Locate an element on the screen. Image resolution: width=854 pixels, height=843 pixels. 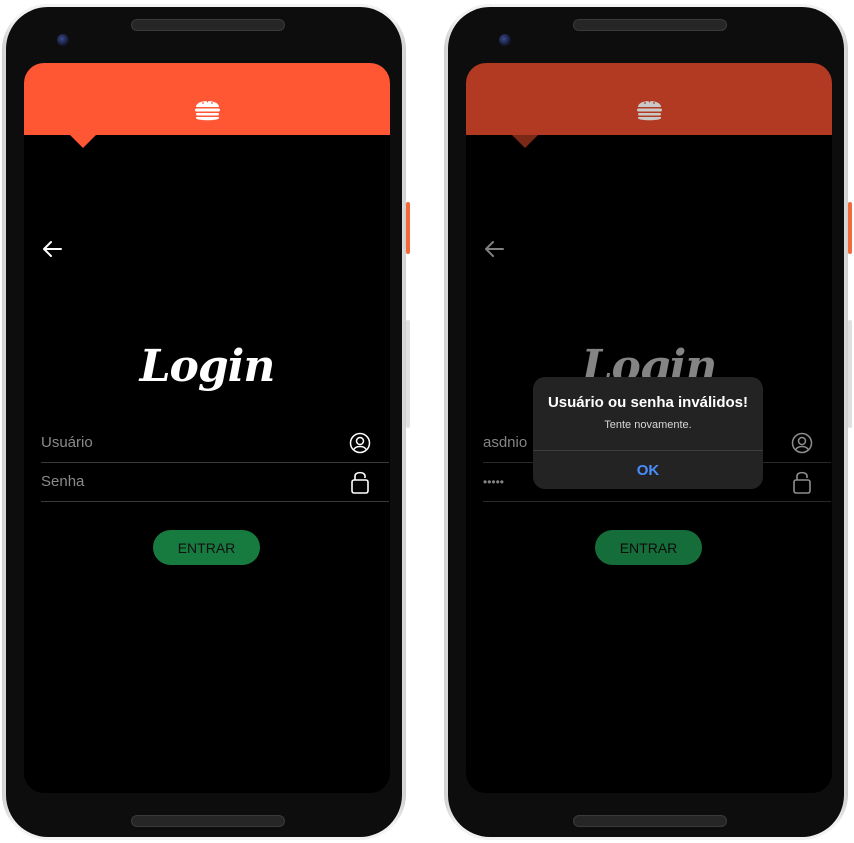
dialog-message: Tente novamente. is located at coordinates (648, 425).